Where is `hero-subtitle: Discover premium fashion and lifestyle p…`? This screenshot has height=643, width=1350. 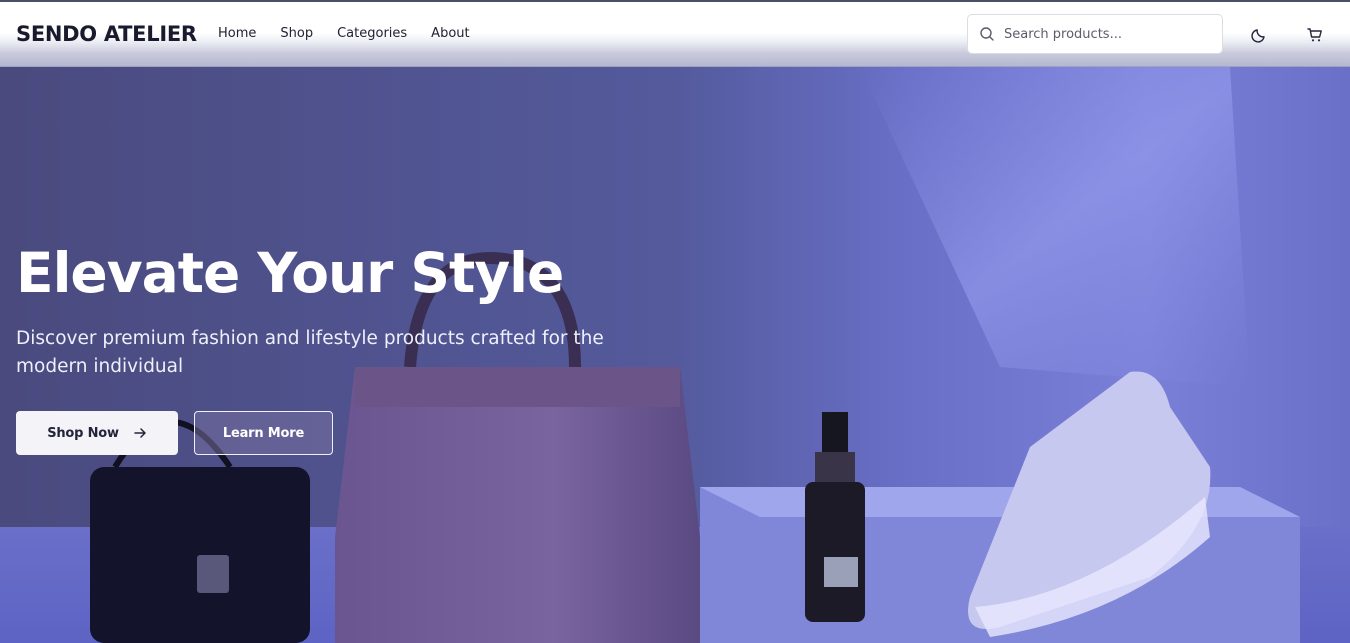 hero-subtitle: Discover premium fashion and lifestyle p… is located at coordinates (310, 352).